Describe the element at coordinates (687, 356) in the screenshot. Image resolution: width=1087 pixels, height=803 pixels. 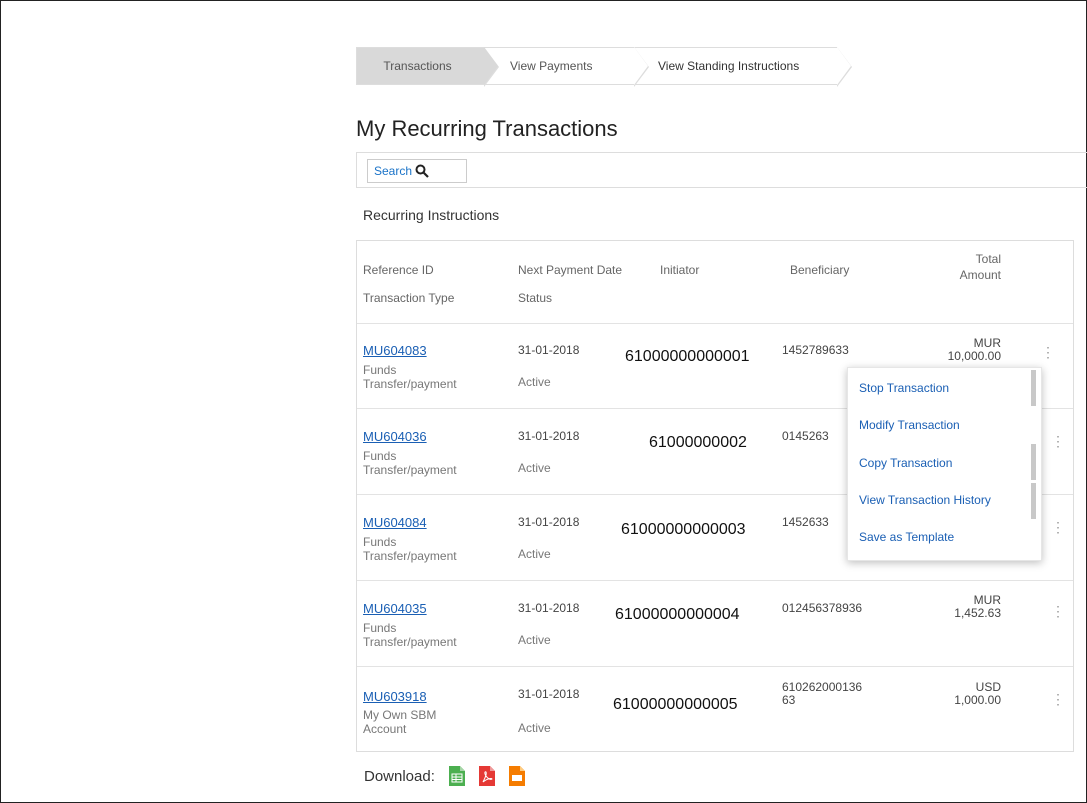
I see `initiator: 61000000000001` at that location.